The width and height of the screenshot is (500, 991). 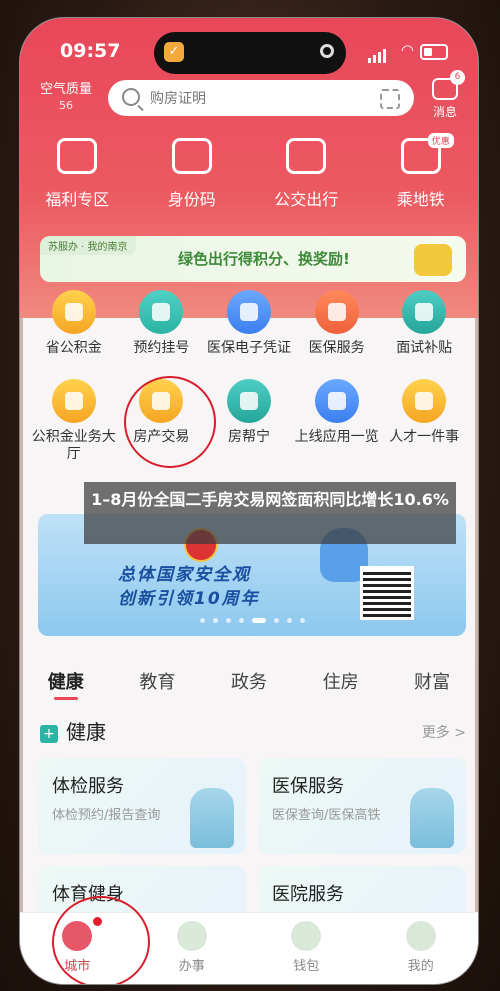 I want to click on tab-label: 我的, so click(x=420, y=966).